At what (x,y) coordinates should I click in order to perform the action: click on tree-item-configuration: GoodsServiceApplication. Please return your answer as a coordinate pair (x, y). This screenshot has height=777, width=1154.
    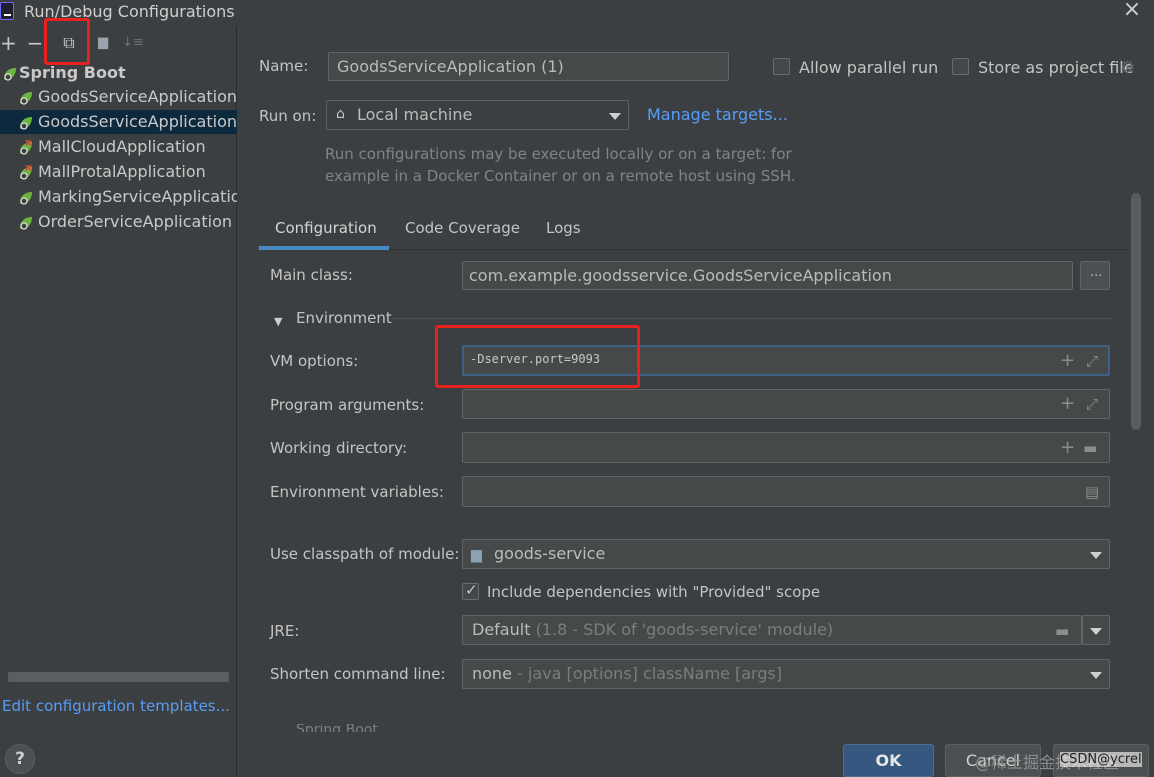
    Looking at the image, I should click on (118, 97).